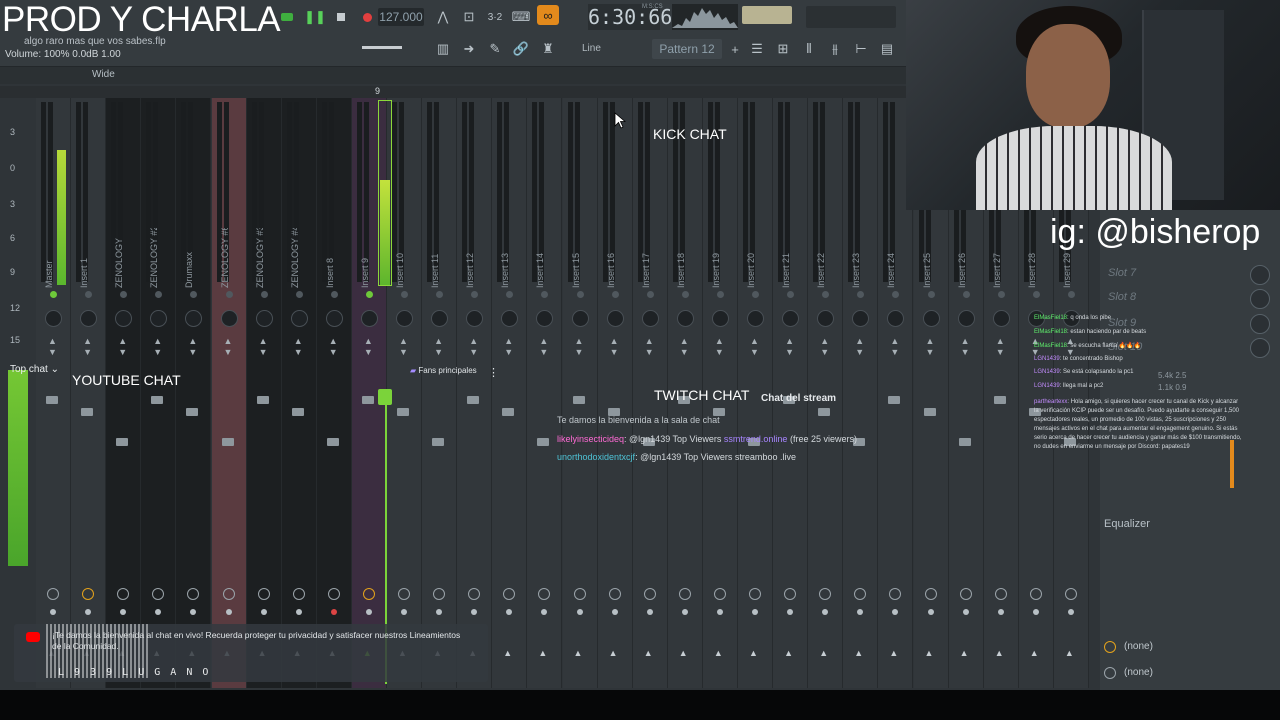 This screenshot has width=1280, height=720. I want to click on mixer-track: ZENOLOGY #6▲▼▲, so click(229, 393).